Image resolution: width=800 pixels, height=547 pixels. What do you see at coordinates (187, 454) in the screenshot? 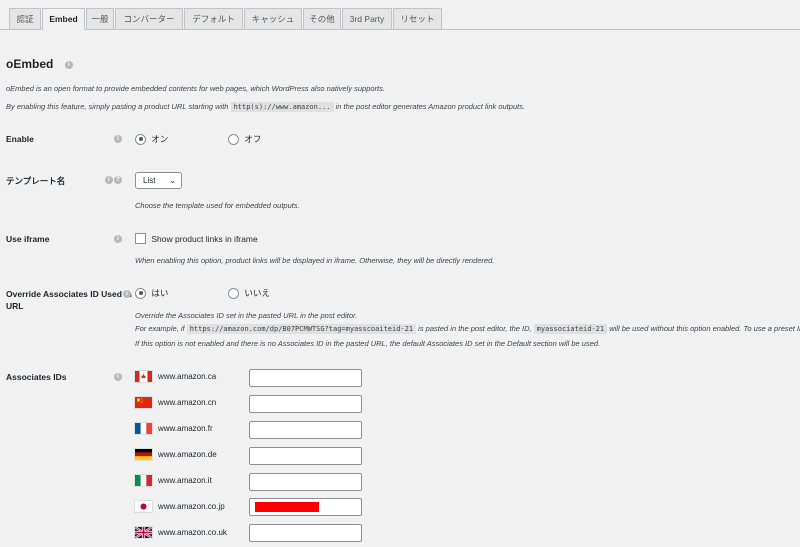
I see `locale-domain: www.amazon.de` at bounding box center [187, 454].